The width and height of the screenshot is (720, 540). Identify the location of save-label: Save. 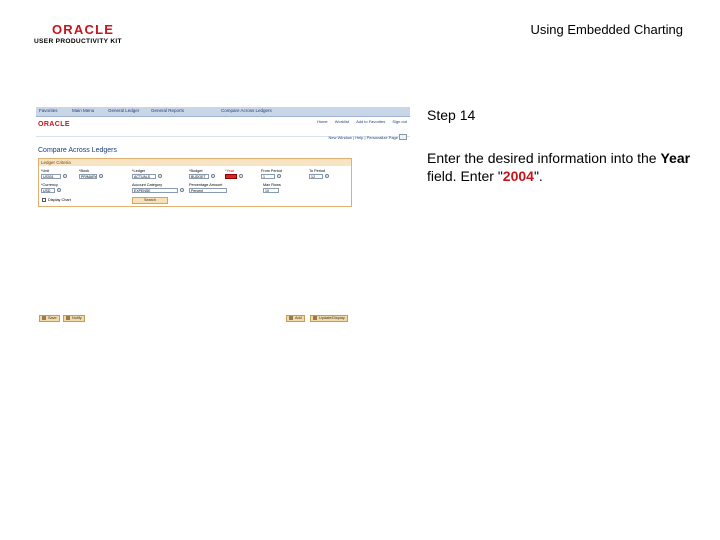
(52, 318).